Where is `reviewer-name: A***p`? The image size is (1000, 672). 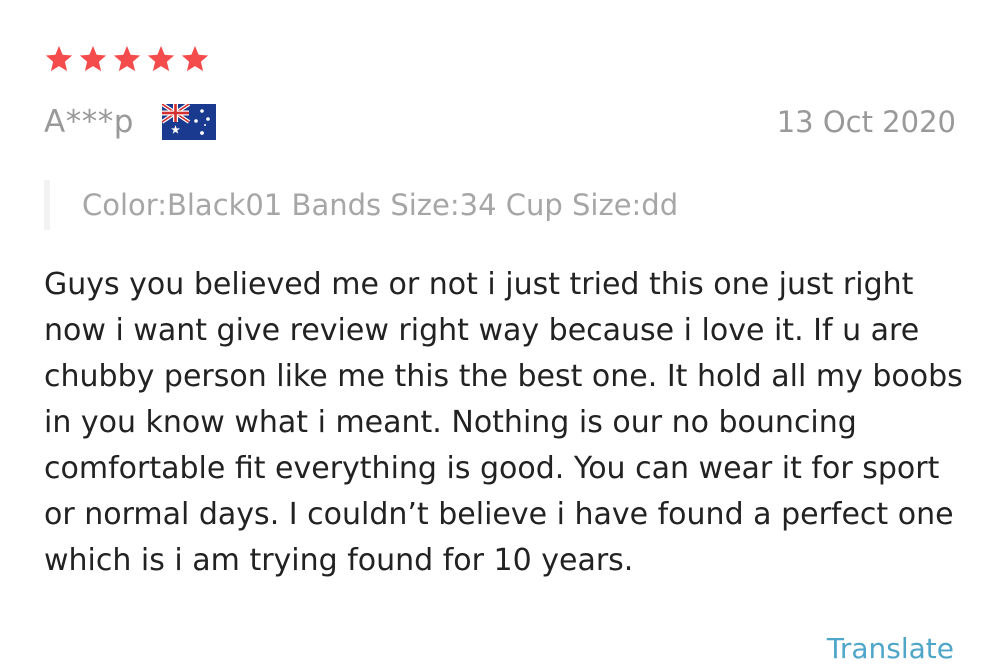 reviewer-name: A***p is located at coordinates (89, 122).